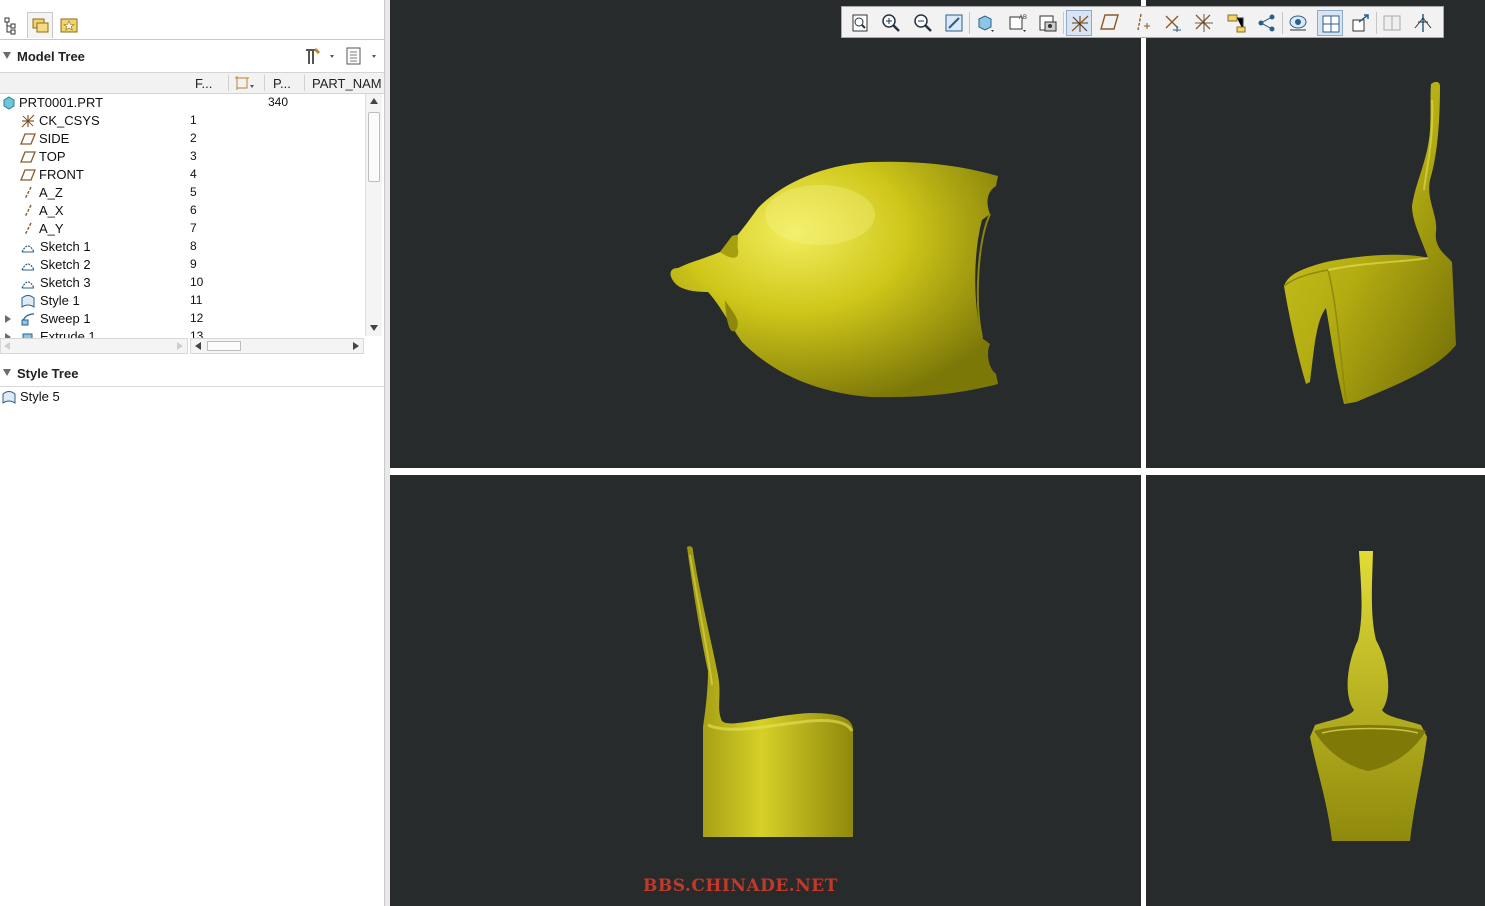 The width and height of the screenshot is (1485, 906). What do you see at coordinates (1298, 23) in the screenshot?
I see `perspective-button` at bounding box center [1298, 23].